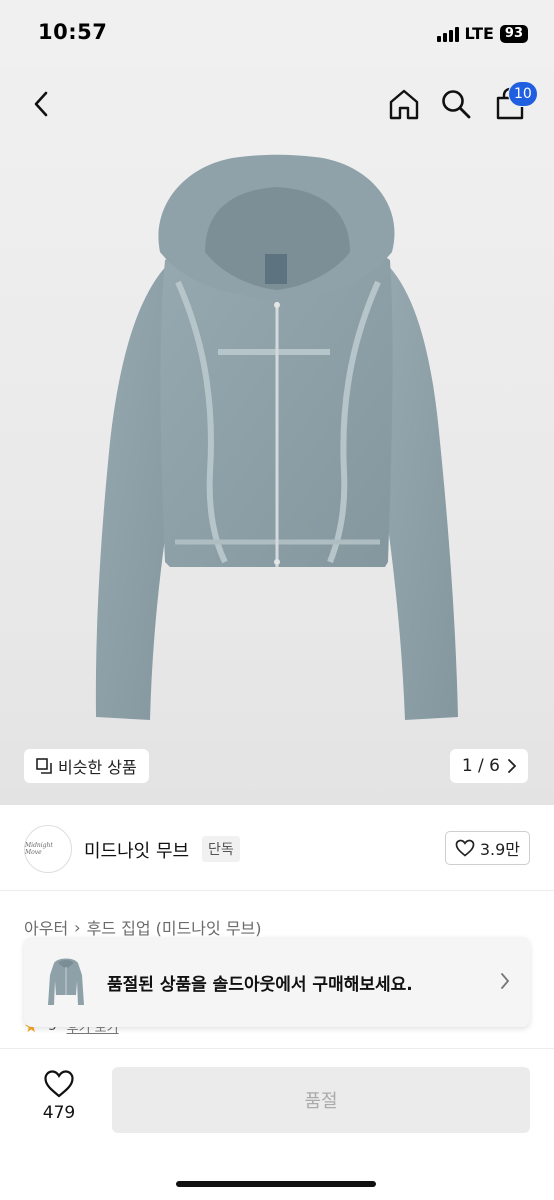 The image size is (554, 1200). Describe the element at coordinates (174, 927) in the screenshot. I see `category-hood-zipup: 후드 집업 (미드나잇 무브)` at that location.